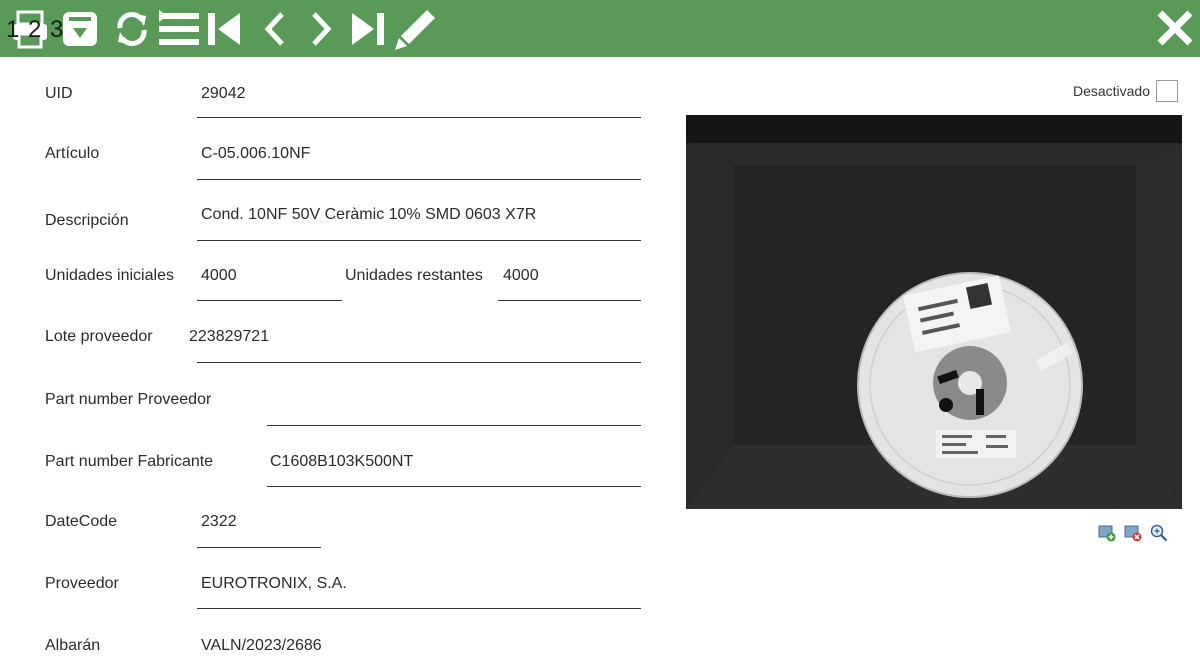 The image size is (1200, 669). What do you see at coordinates (219, 276) in the screenshot?
I see `unidades-iniciales-field: 4000` at bounding box center [219, 276].